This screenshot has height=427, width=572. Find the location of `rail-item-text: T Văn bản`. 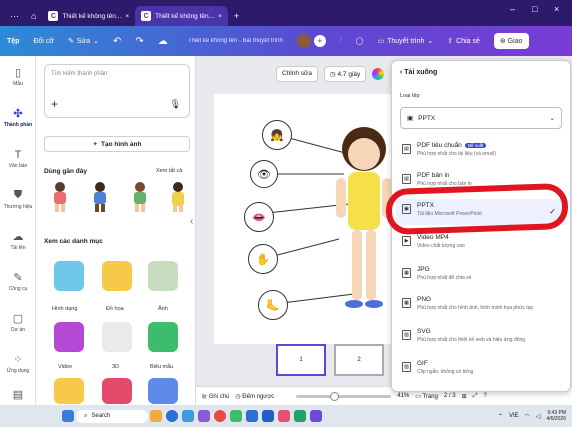

rail-item-text: T Văn bản is located at coordinates (18, 158).